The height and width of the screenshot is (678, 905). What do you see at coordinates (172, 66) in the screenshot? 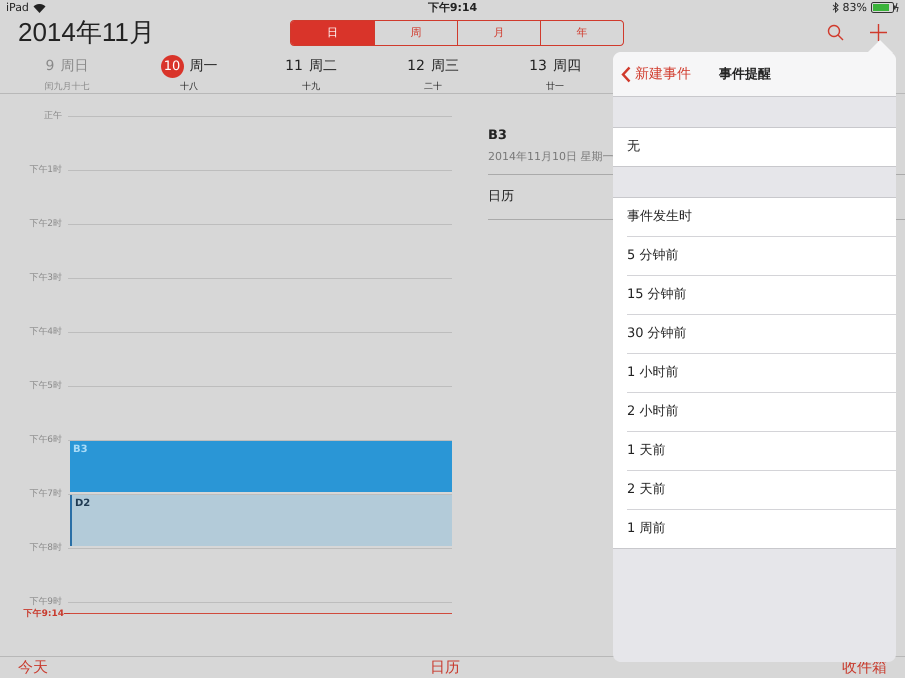
I see `today-date-badge: 10` at bounding box center [172, 66].